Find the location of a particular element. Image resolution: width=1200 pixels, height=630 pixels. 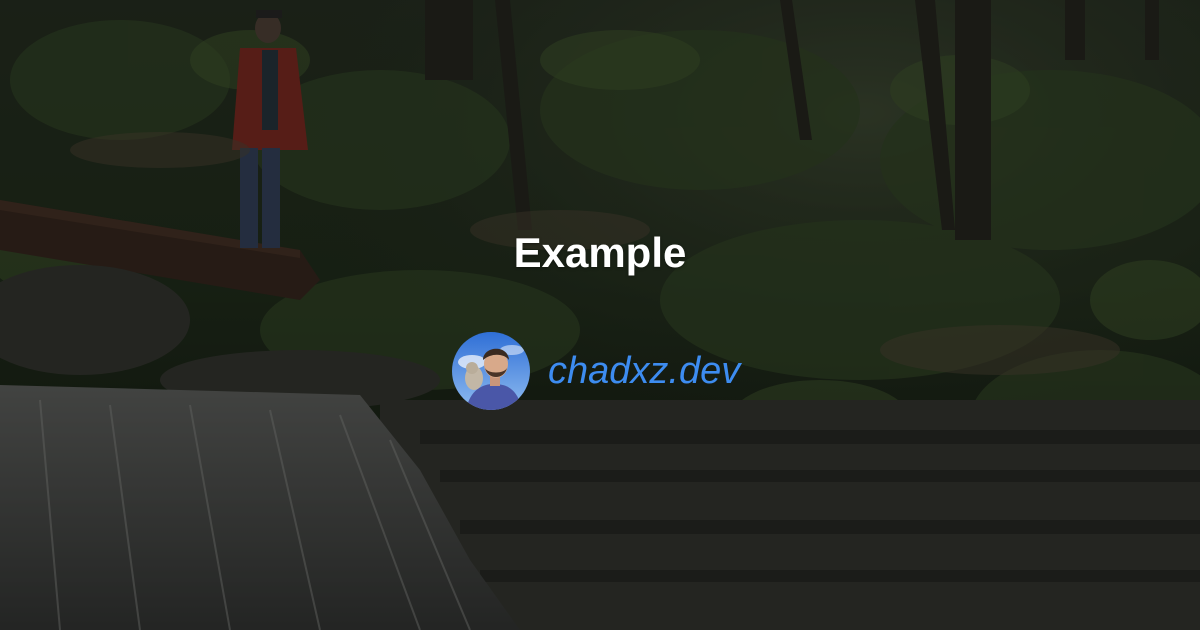

author-avatar-icon is located at coordinates (491, 371).